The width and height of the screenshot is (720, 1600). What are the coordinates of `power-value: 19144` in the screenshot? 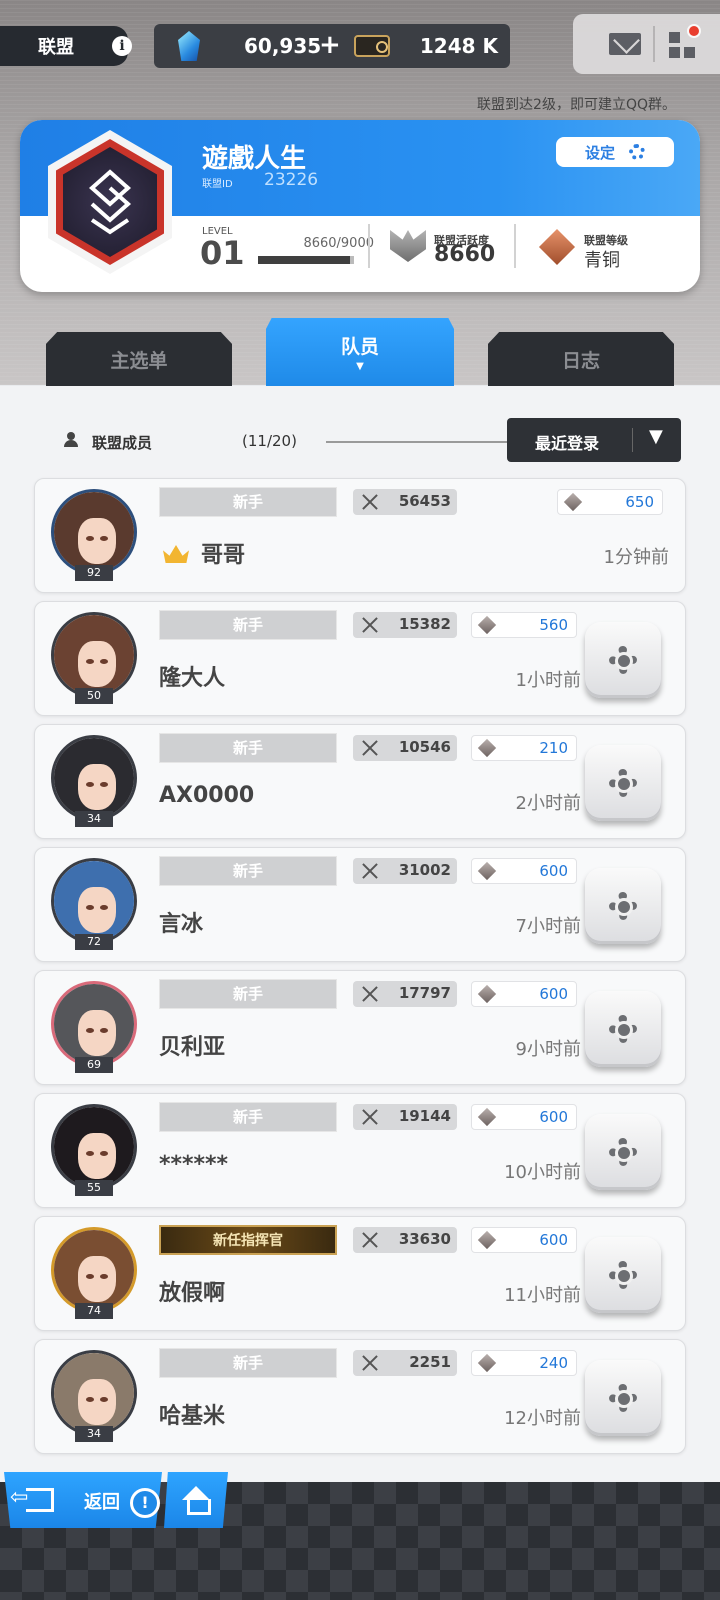 It's located at (424, 1116).